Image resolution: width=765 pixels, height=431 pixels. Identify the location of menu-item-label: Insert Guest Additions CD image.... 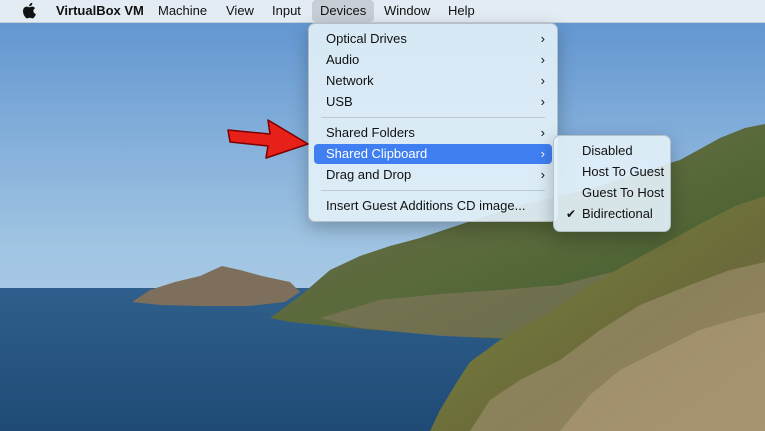
(426, 205).